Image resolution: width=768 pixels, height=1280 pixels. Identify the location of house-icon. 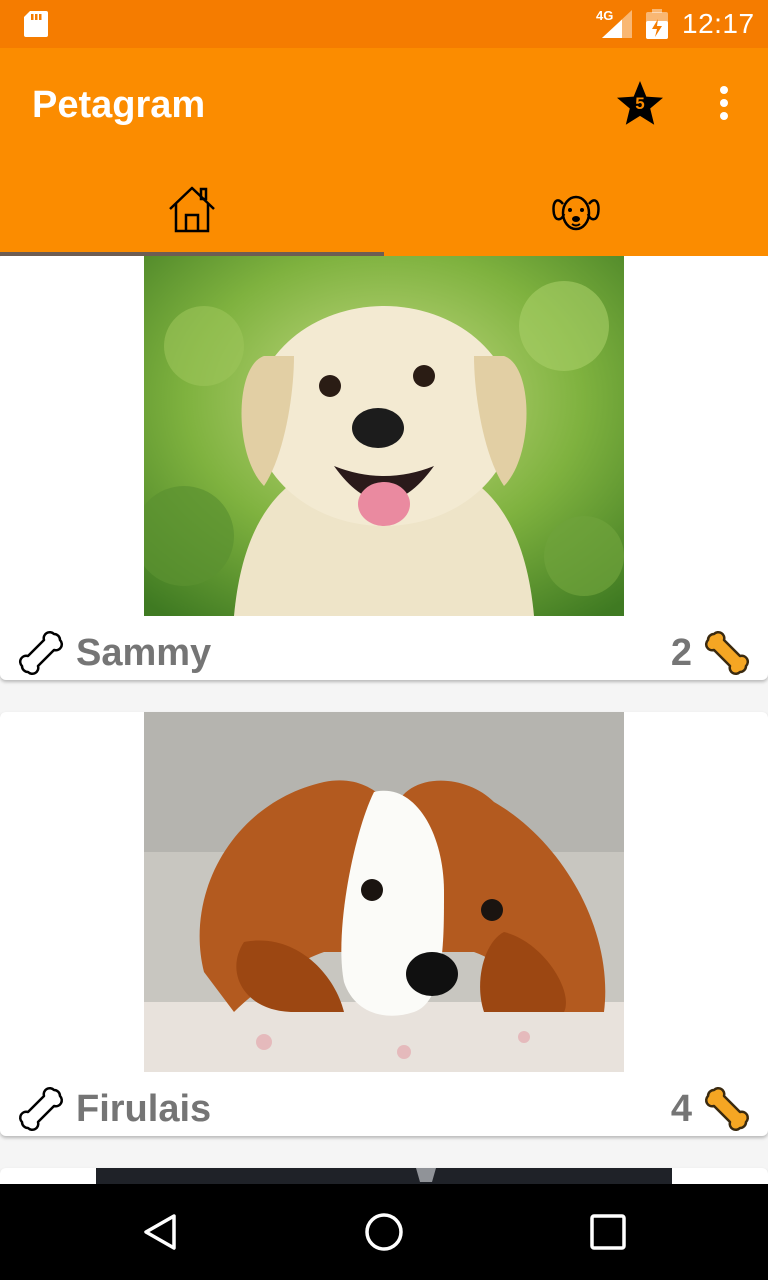
(192, 212).